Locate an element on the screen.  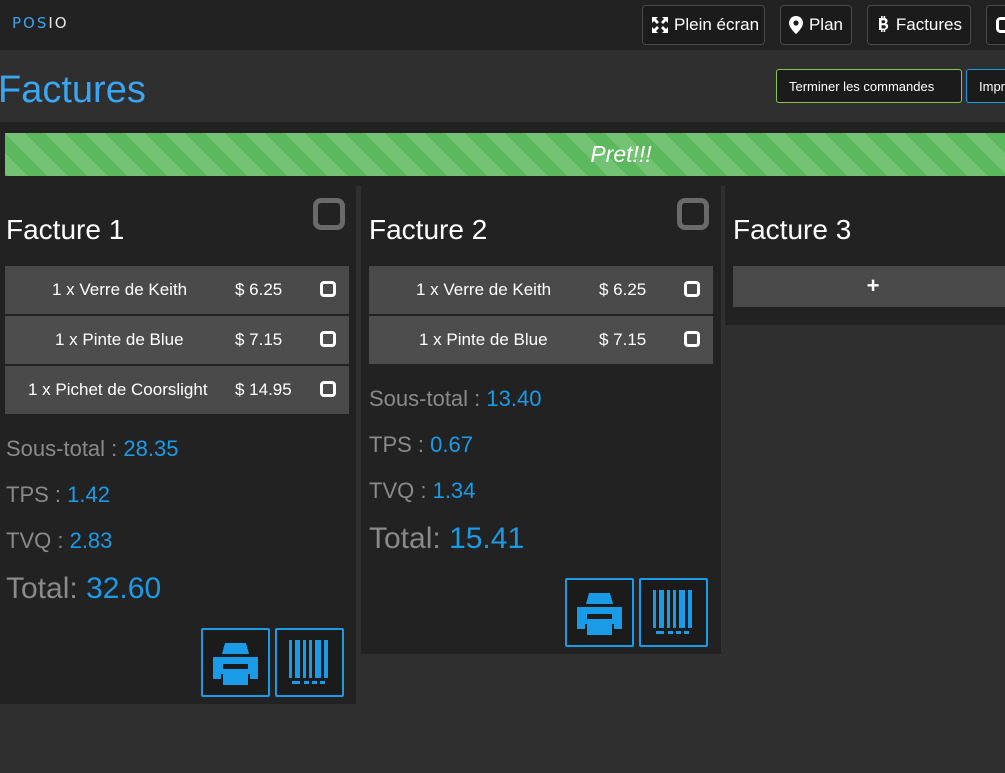
plan-button: Plan is located at coordinates (816, 25).